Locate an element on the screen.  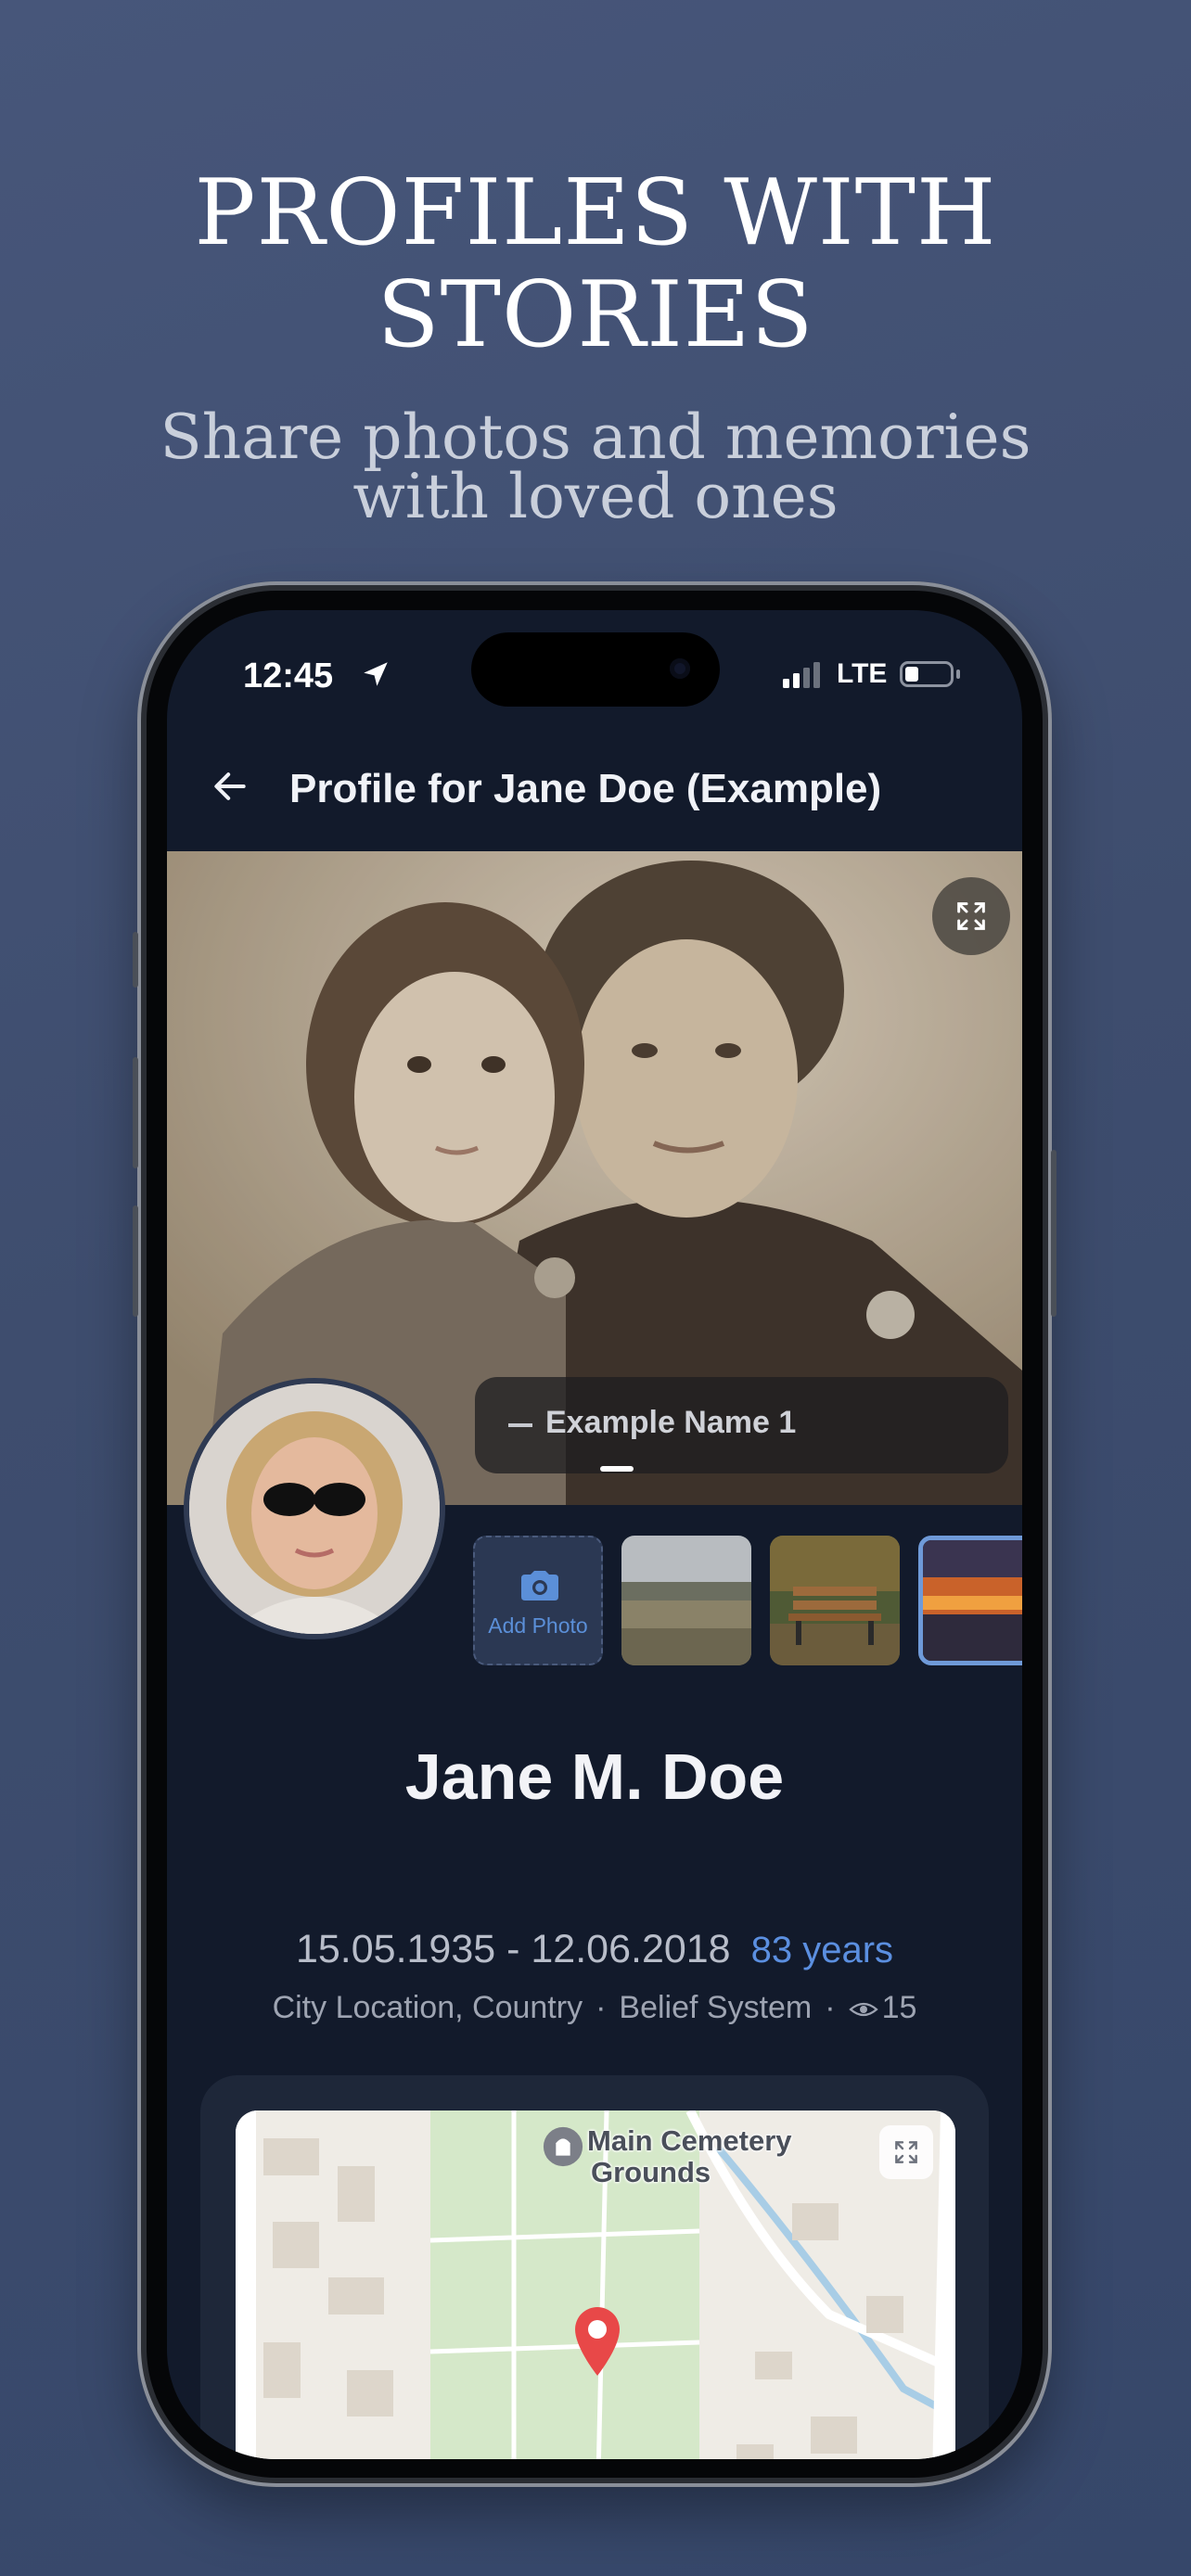
thumbnail-bench is located at coordinates (835, 1600).